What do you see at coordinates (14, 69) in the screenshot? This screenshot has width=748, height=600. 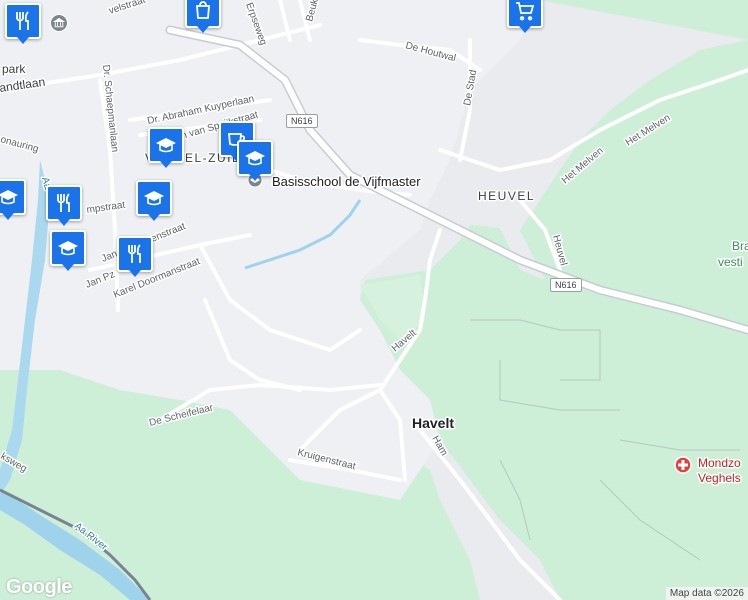 I see `area-label-park: park` at bounding box center [14, 69].